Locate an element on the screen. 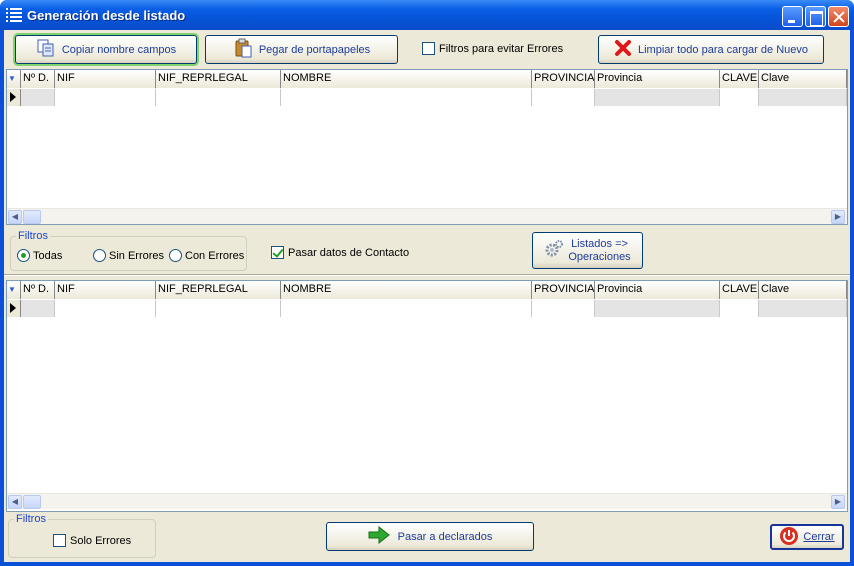  paste-clipboard-label: Pegar de portapapeles is located at coordinates (314, 49).